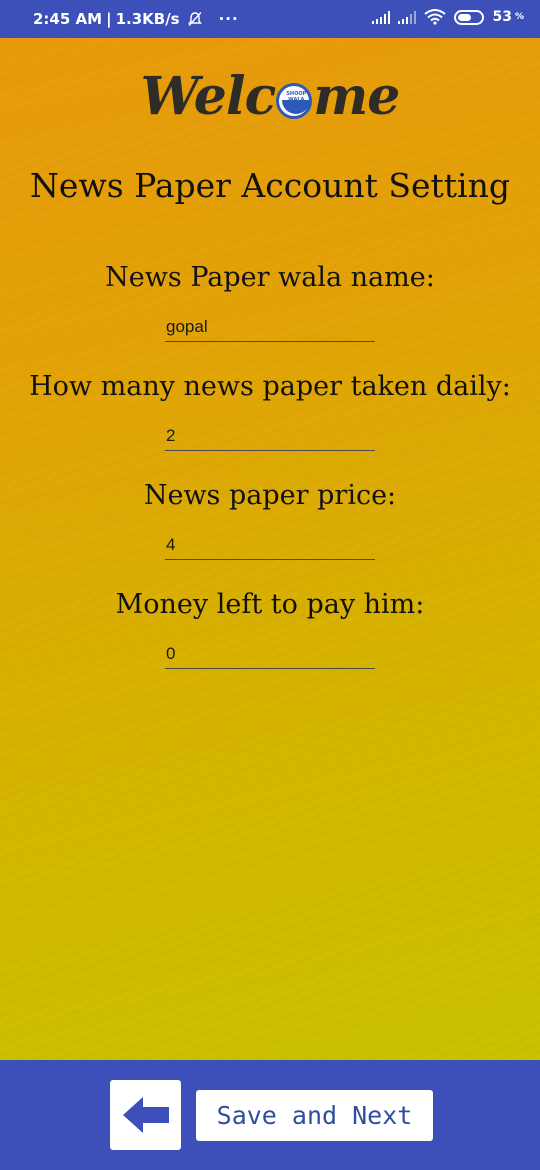 This screenshot has width=540, height=1170. I want to click on welcome-logo: Welc SHOOP WALA me, so click(270, 96).